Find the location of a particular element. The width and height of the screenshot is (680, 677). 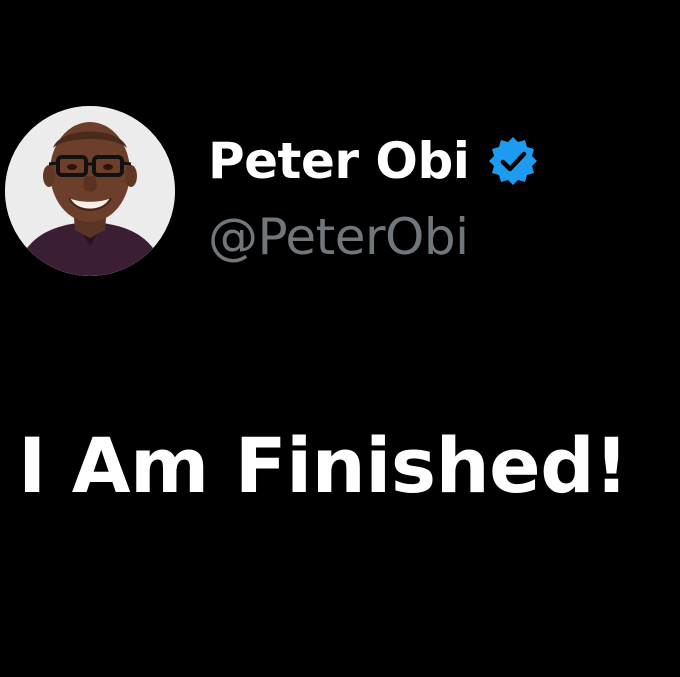

user-handle: @PeterObi is located at coordinates (338, 237).